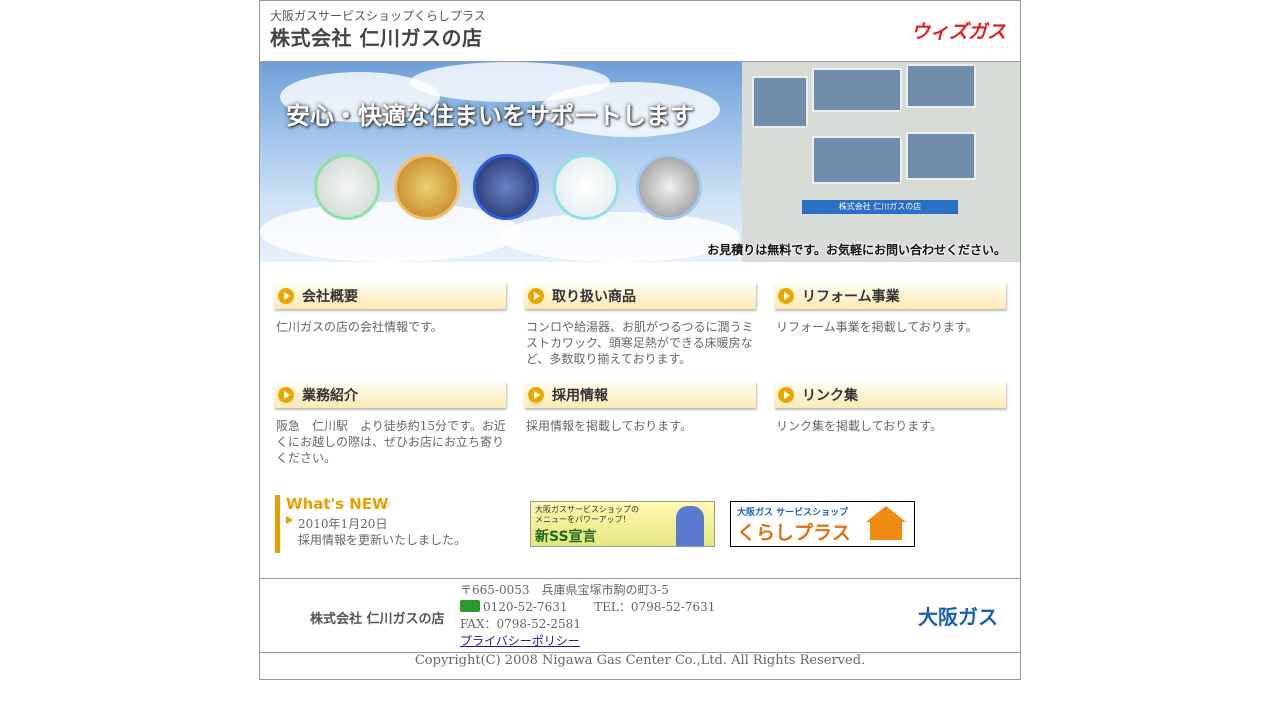 The width and height of the screenshot is (1280, 720). I want to click on menu-reform: リフォーム事業 リフォーム事業を掲載しております。, so click(890, 308).